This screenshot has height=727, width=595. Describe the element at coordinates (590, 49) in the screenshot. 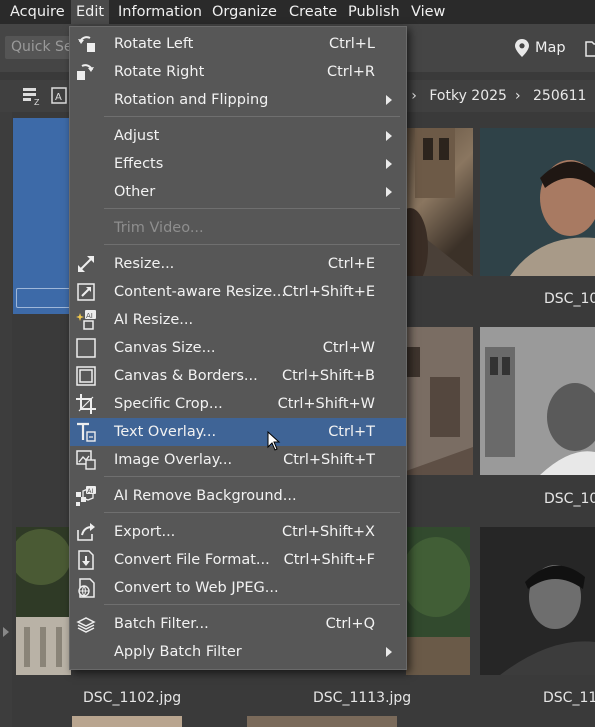

I see `folder-icon` at that location.